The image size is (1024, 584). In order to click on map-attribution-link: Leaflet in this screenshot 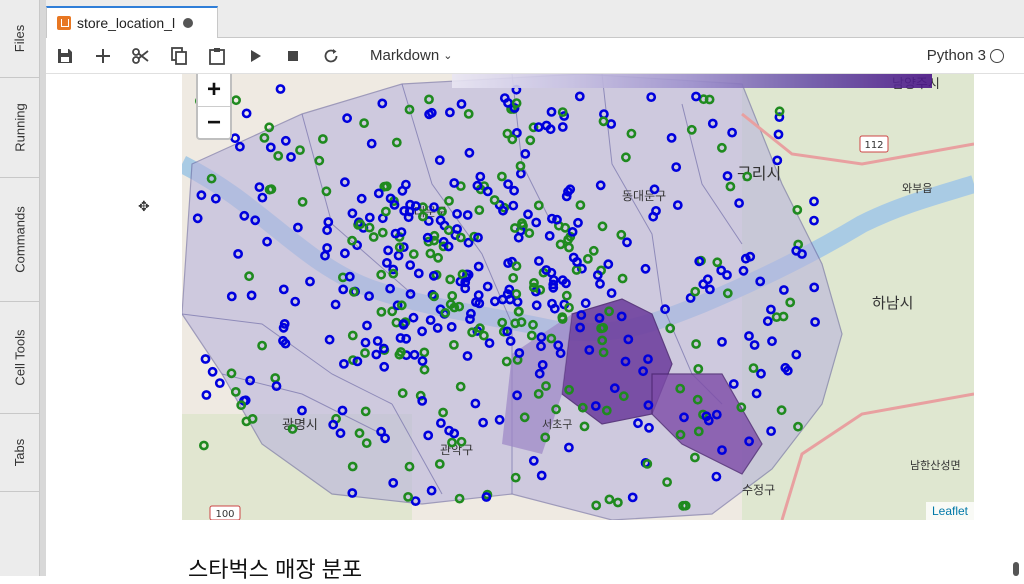, I will do `click(949, 511)`.